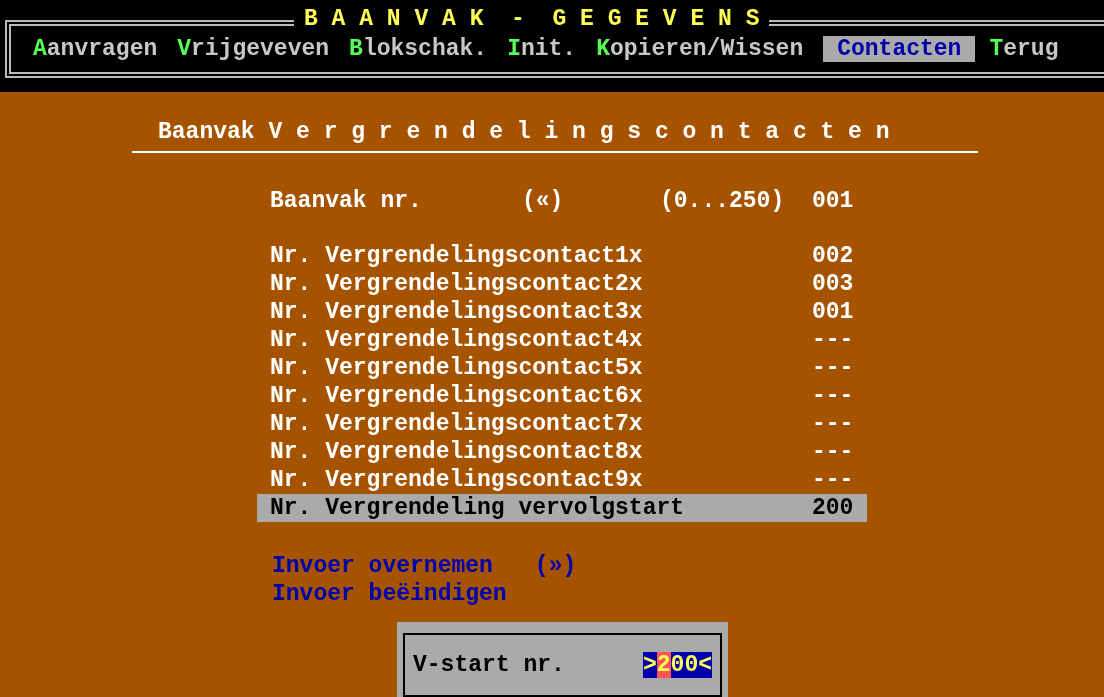 The width and height of the screenshot is (1104, 697). What do you see at coordinates (555, 566) in the screenshot?
I see `action-marker: (»)` at bounding box center [555, 566].